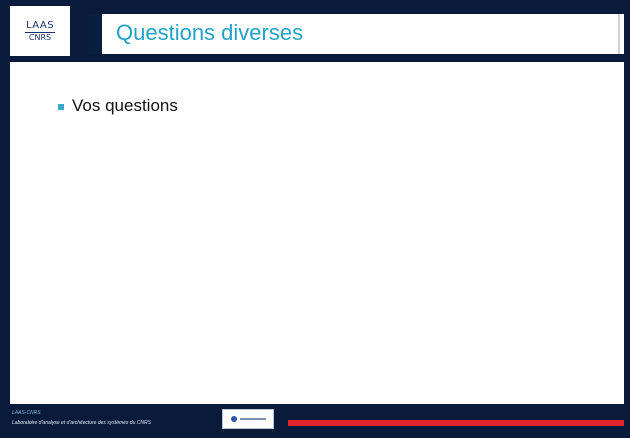 Image resolution: width=630 pixels, height=438 pixels. I want to click on title-box: Questions diverses, so click(356, 34).